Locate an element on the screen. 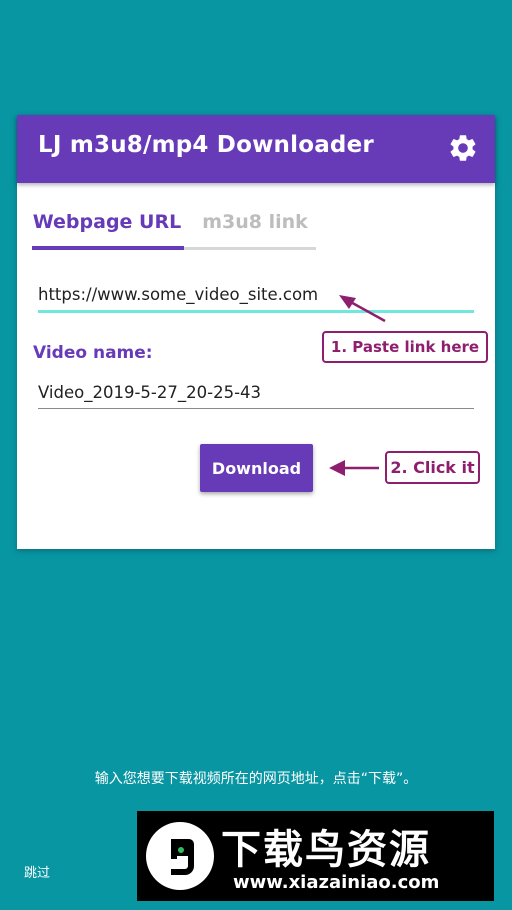 The image size is (512, 910). url-input-underline is located at coordinates (256, 311).